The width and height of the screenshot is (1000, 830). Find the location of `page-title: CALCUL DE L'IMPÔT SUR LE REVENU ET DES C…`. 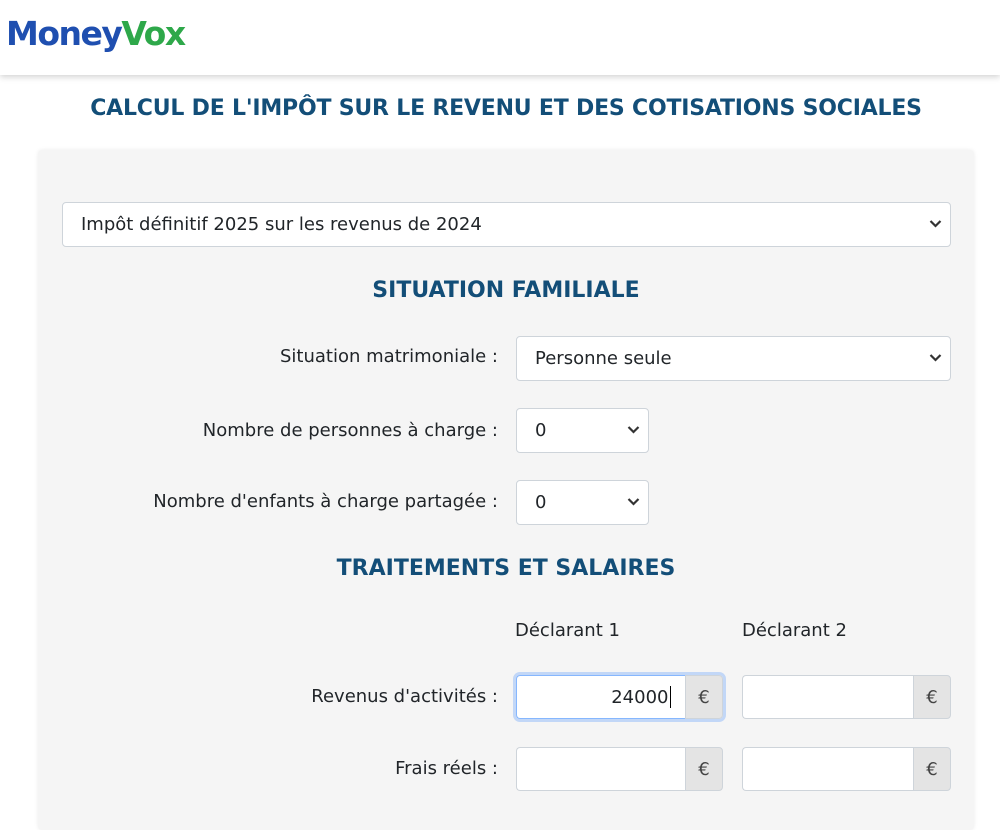

page-title: CALCUL DE L'IMPÔT SUR LE REVENU ET DES C… is located at coordinates (506, 108).